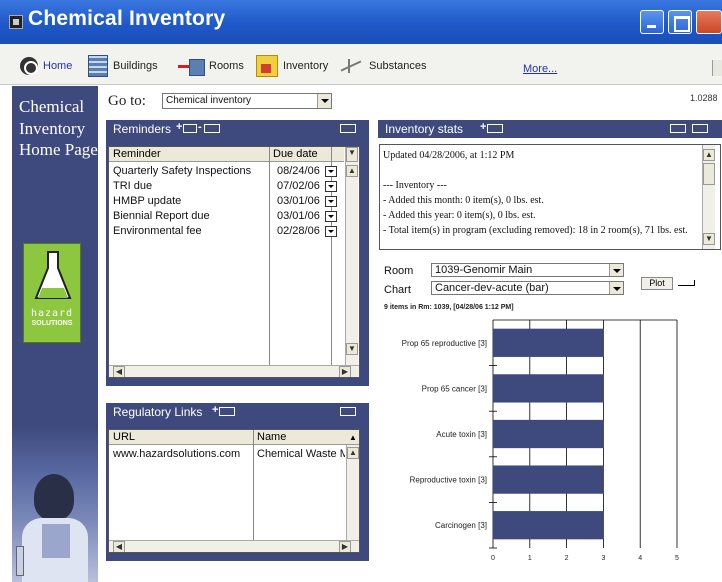  What do you see at coordinates (212, 128) in the screenshot?
I see `collapse-button` at bounding box center [212, 128].